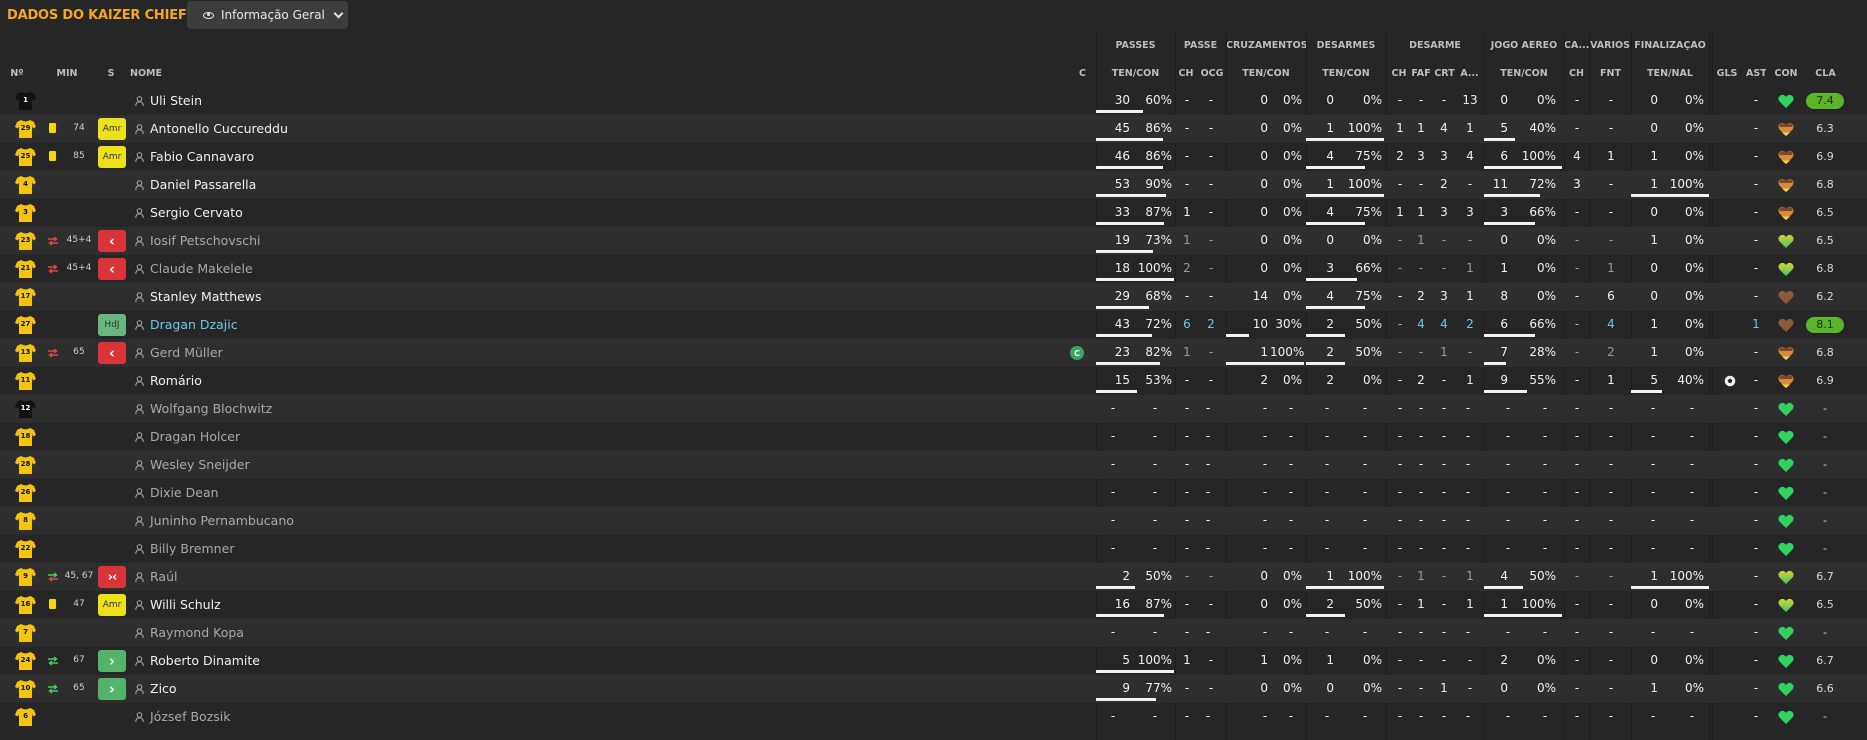  What do you see at coordinates (176, 100) in the screenshot?
I see `player-name: Uli Stein` at bounding box center [176, 100].